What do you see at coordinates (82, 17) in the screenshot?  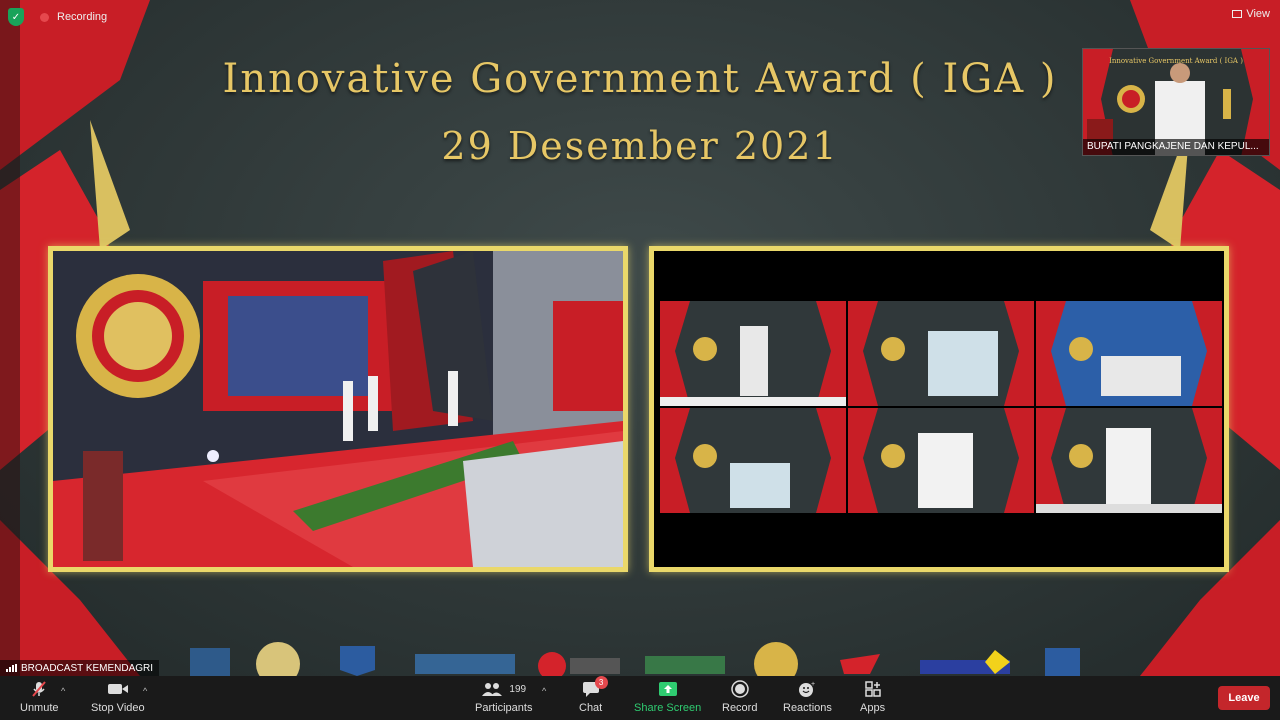 I see `recording-label: Recording` at bounding box center [82, 17].